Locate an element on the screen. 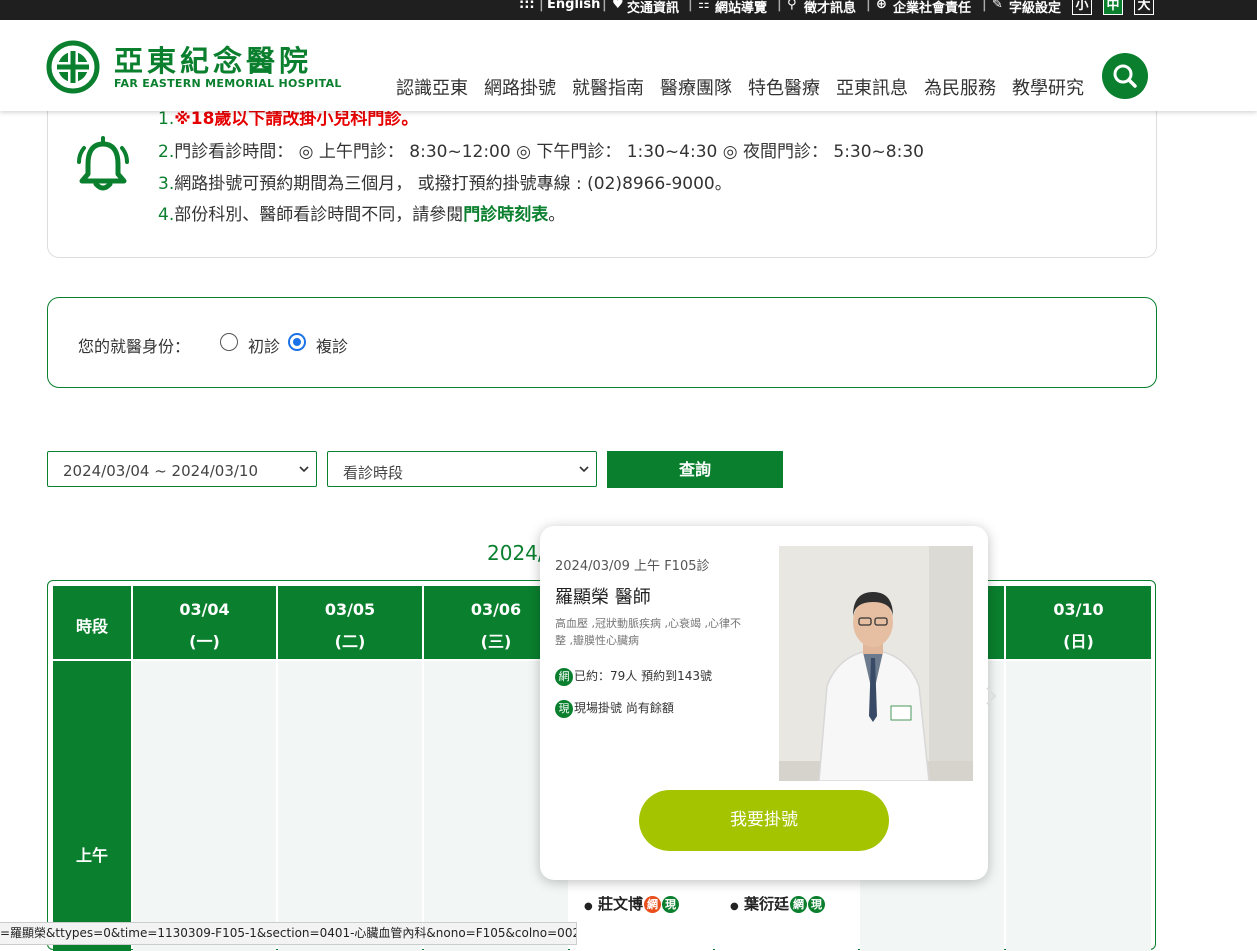 The width and height of the screenshot is (1257, 951). first-visit-radio is located at coordinates (229, 342).